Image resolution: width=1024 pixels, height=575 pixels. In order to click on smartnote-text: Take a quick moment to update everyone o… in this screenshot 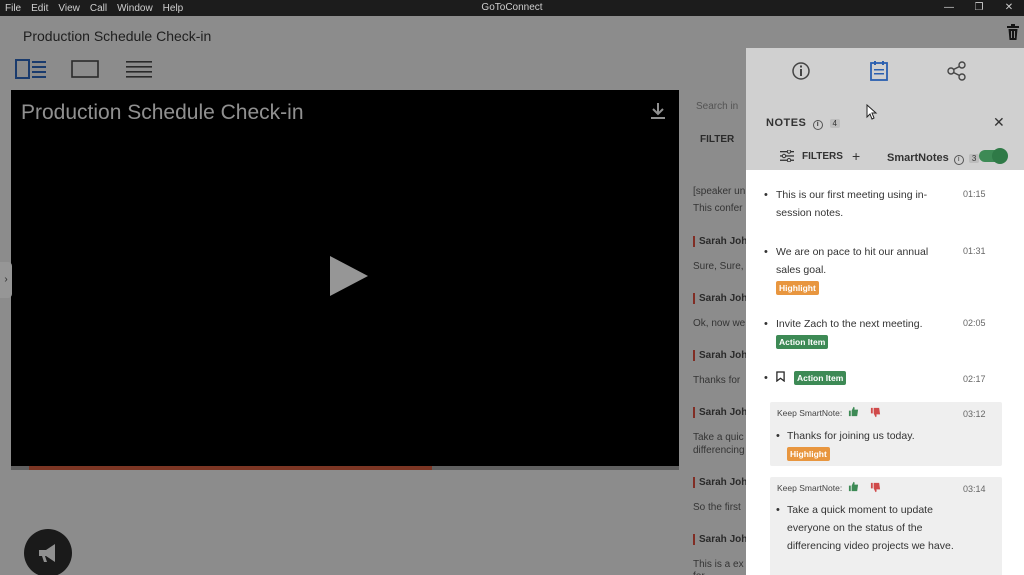, I will do `click(866, 528)`.